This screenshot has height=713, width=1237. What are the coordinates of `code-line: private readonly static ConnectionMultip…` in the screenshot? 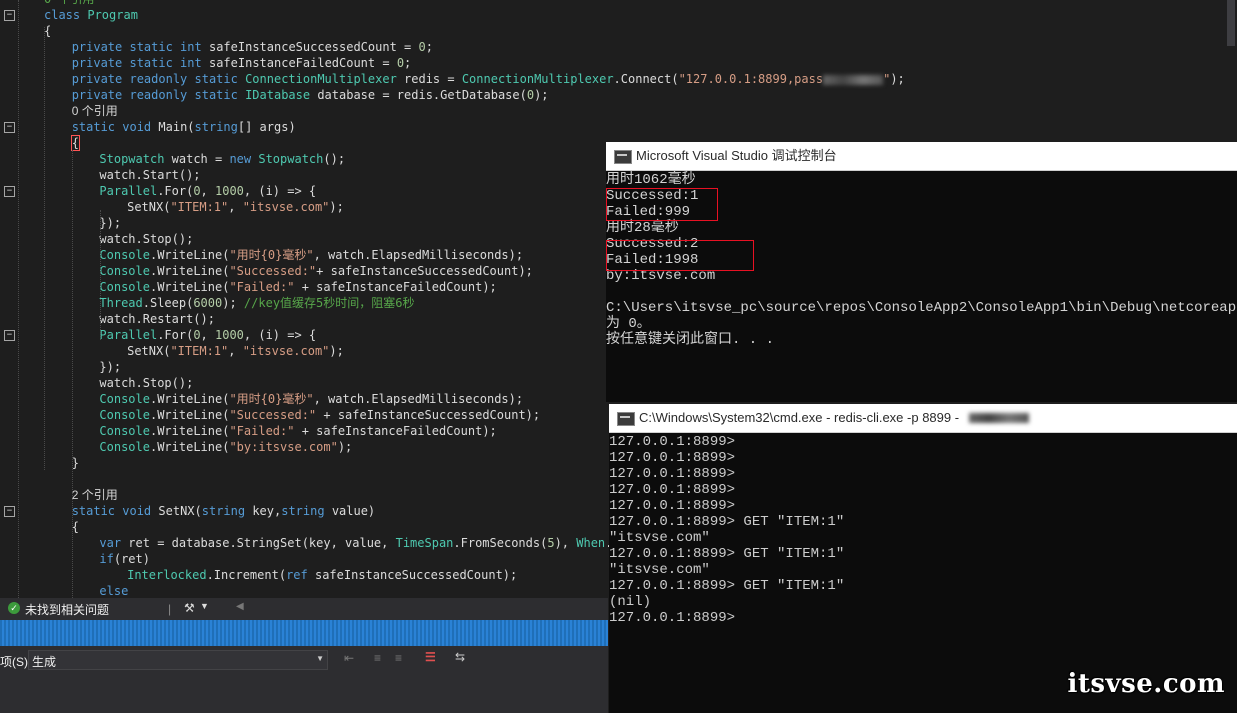 It's located at (615, 79).